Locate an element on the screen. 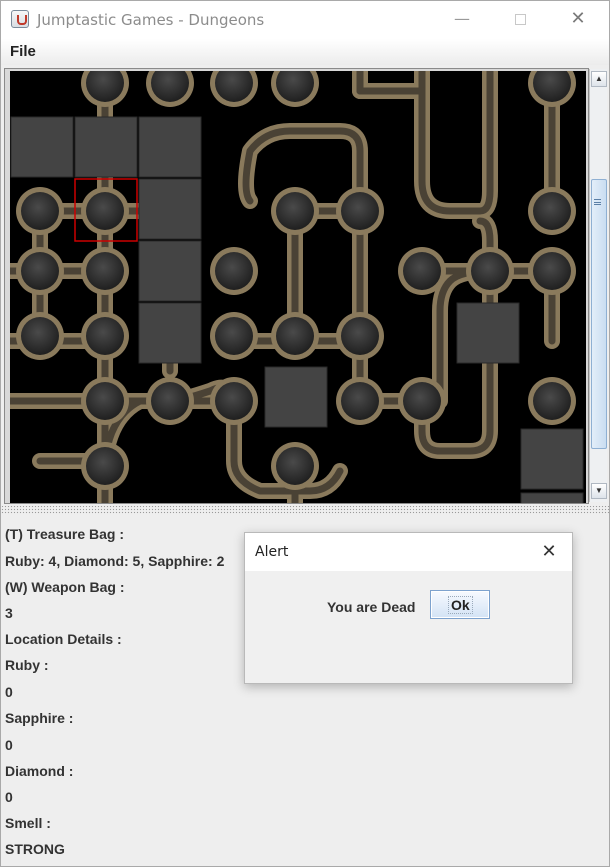 Image resolution: width=610 pixels, height=867 pixels. scrollbar-thumb is located at coordinates (599, 314).